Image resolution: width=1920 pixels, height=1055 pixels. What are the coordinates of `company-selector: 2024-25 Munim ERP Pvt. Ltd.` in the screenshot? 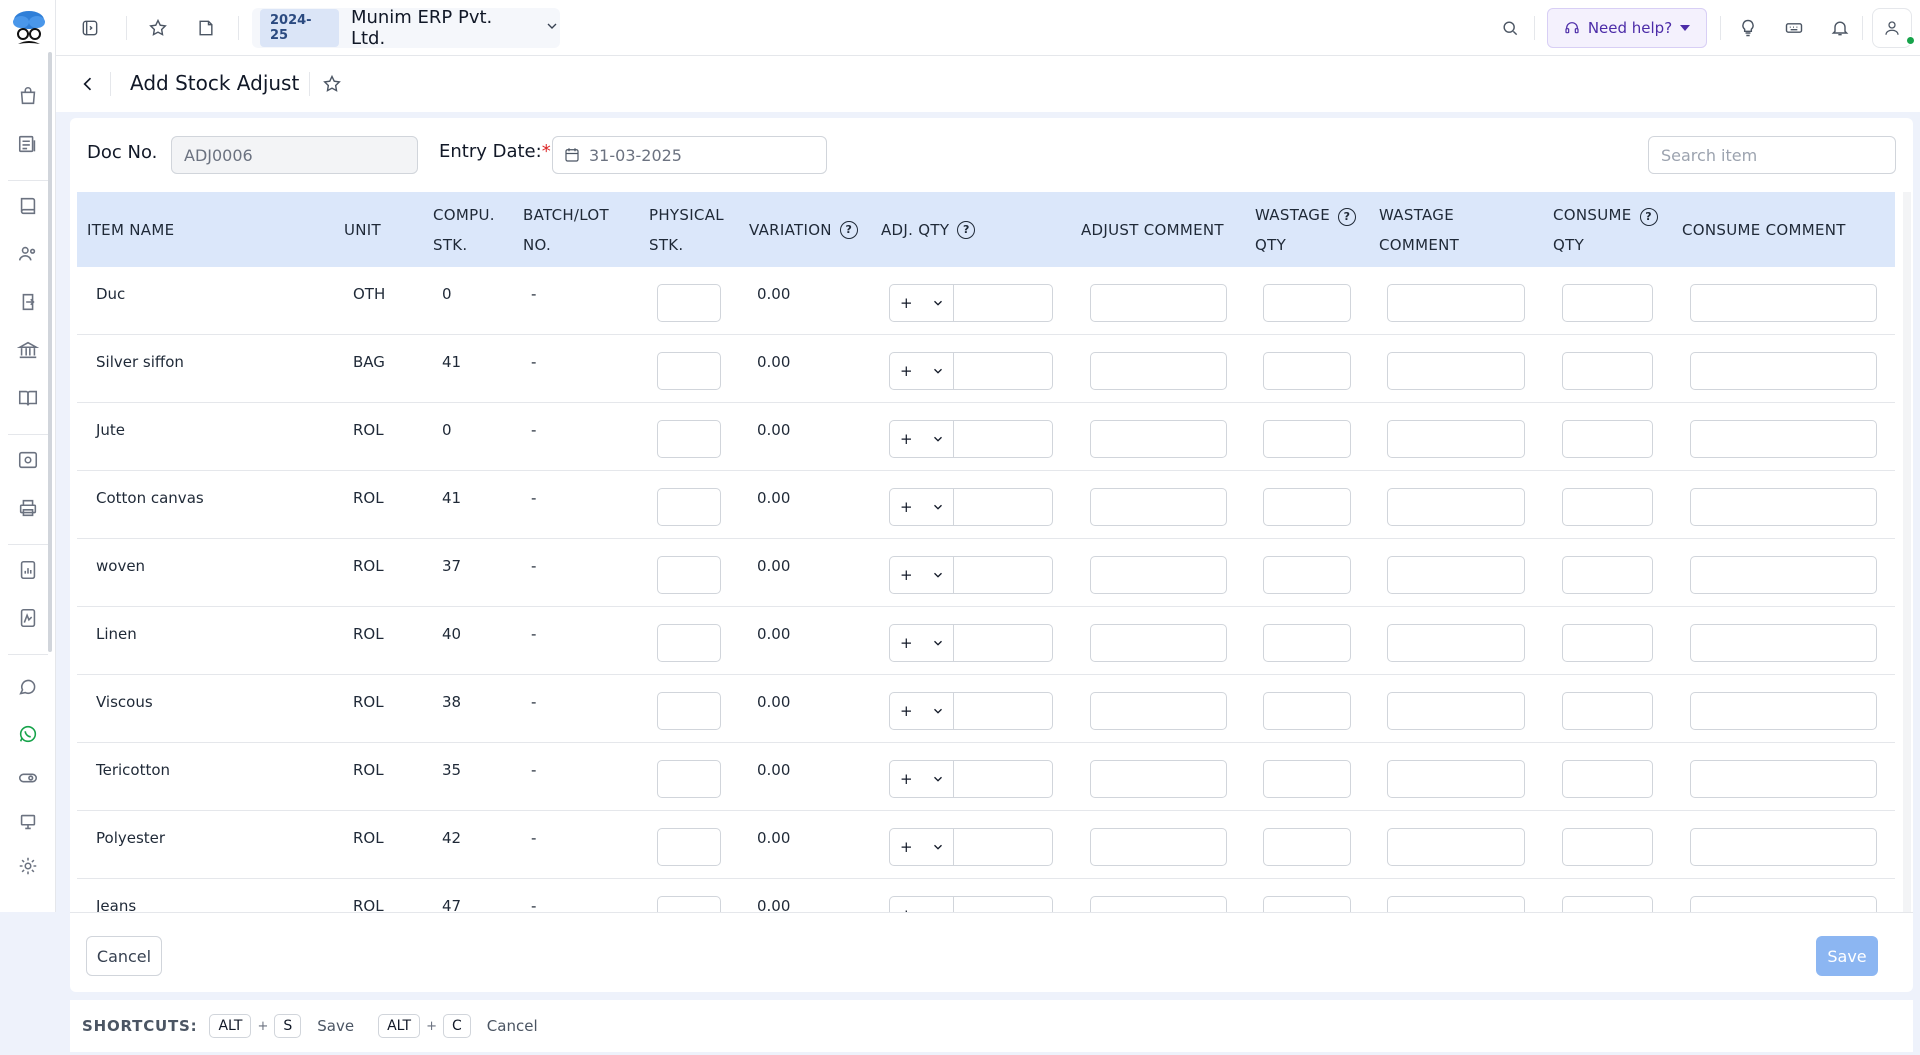 It's located at (406, 28).